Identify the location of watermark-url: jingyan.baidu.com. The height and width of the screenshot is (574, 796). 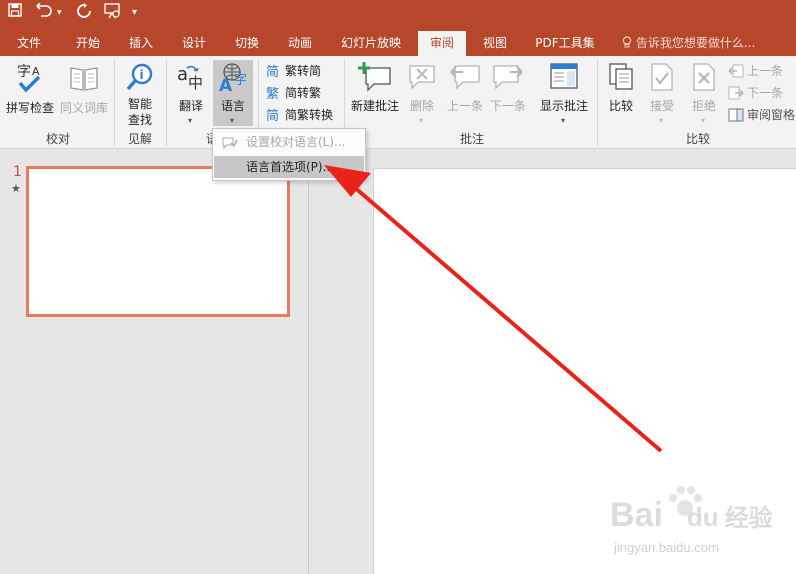
(666, 547).